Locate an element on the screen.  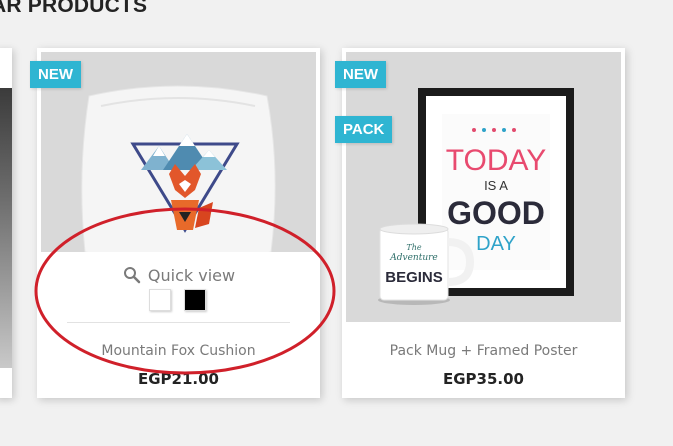
product-image is located at coordinates (6, 228).